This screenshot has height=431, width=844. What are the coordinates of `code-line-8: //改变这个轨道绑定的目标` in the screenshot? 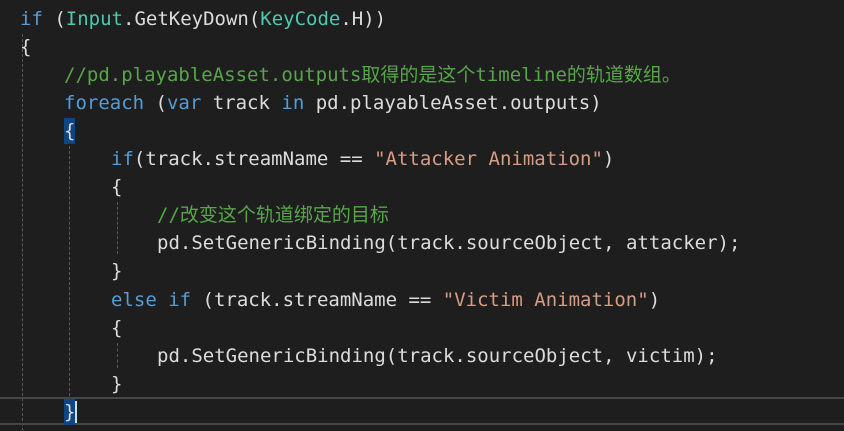 It's located at (273, 215).